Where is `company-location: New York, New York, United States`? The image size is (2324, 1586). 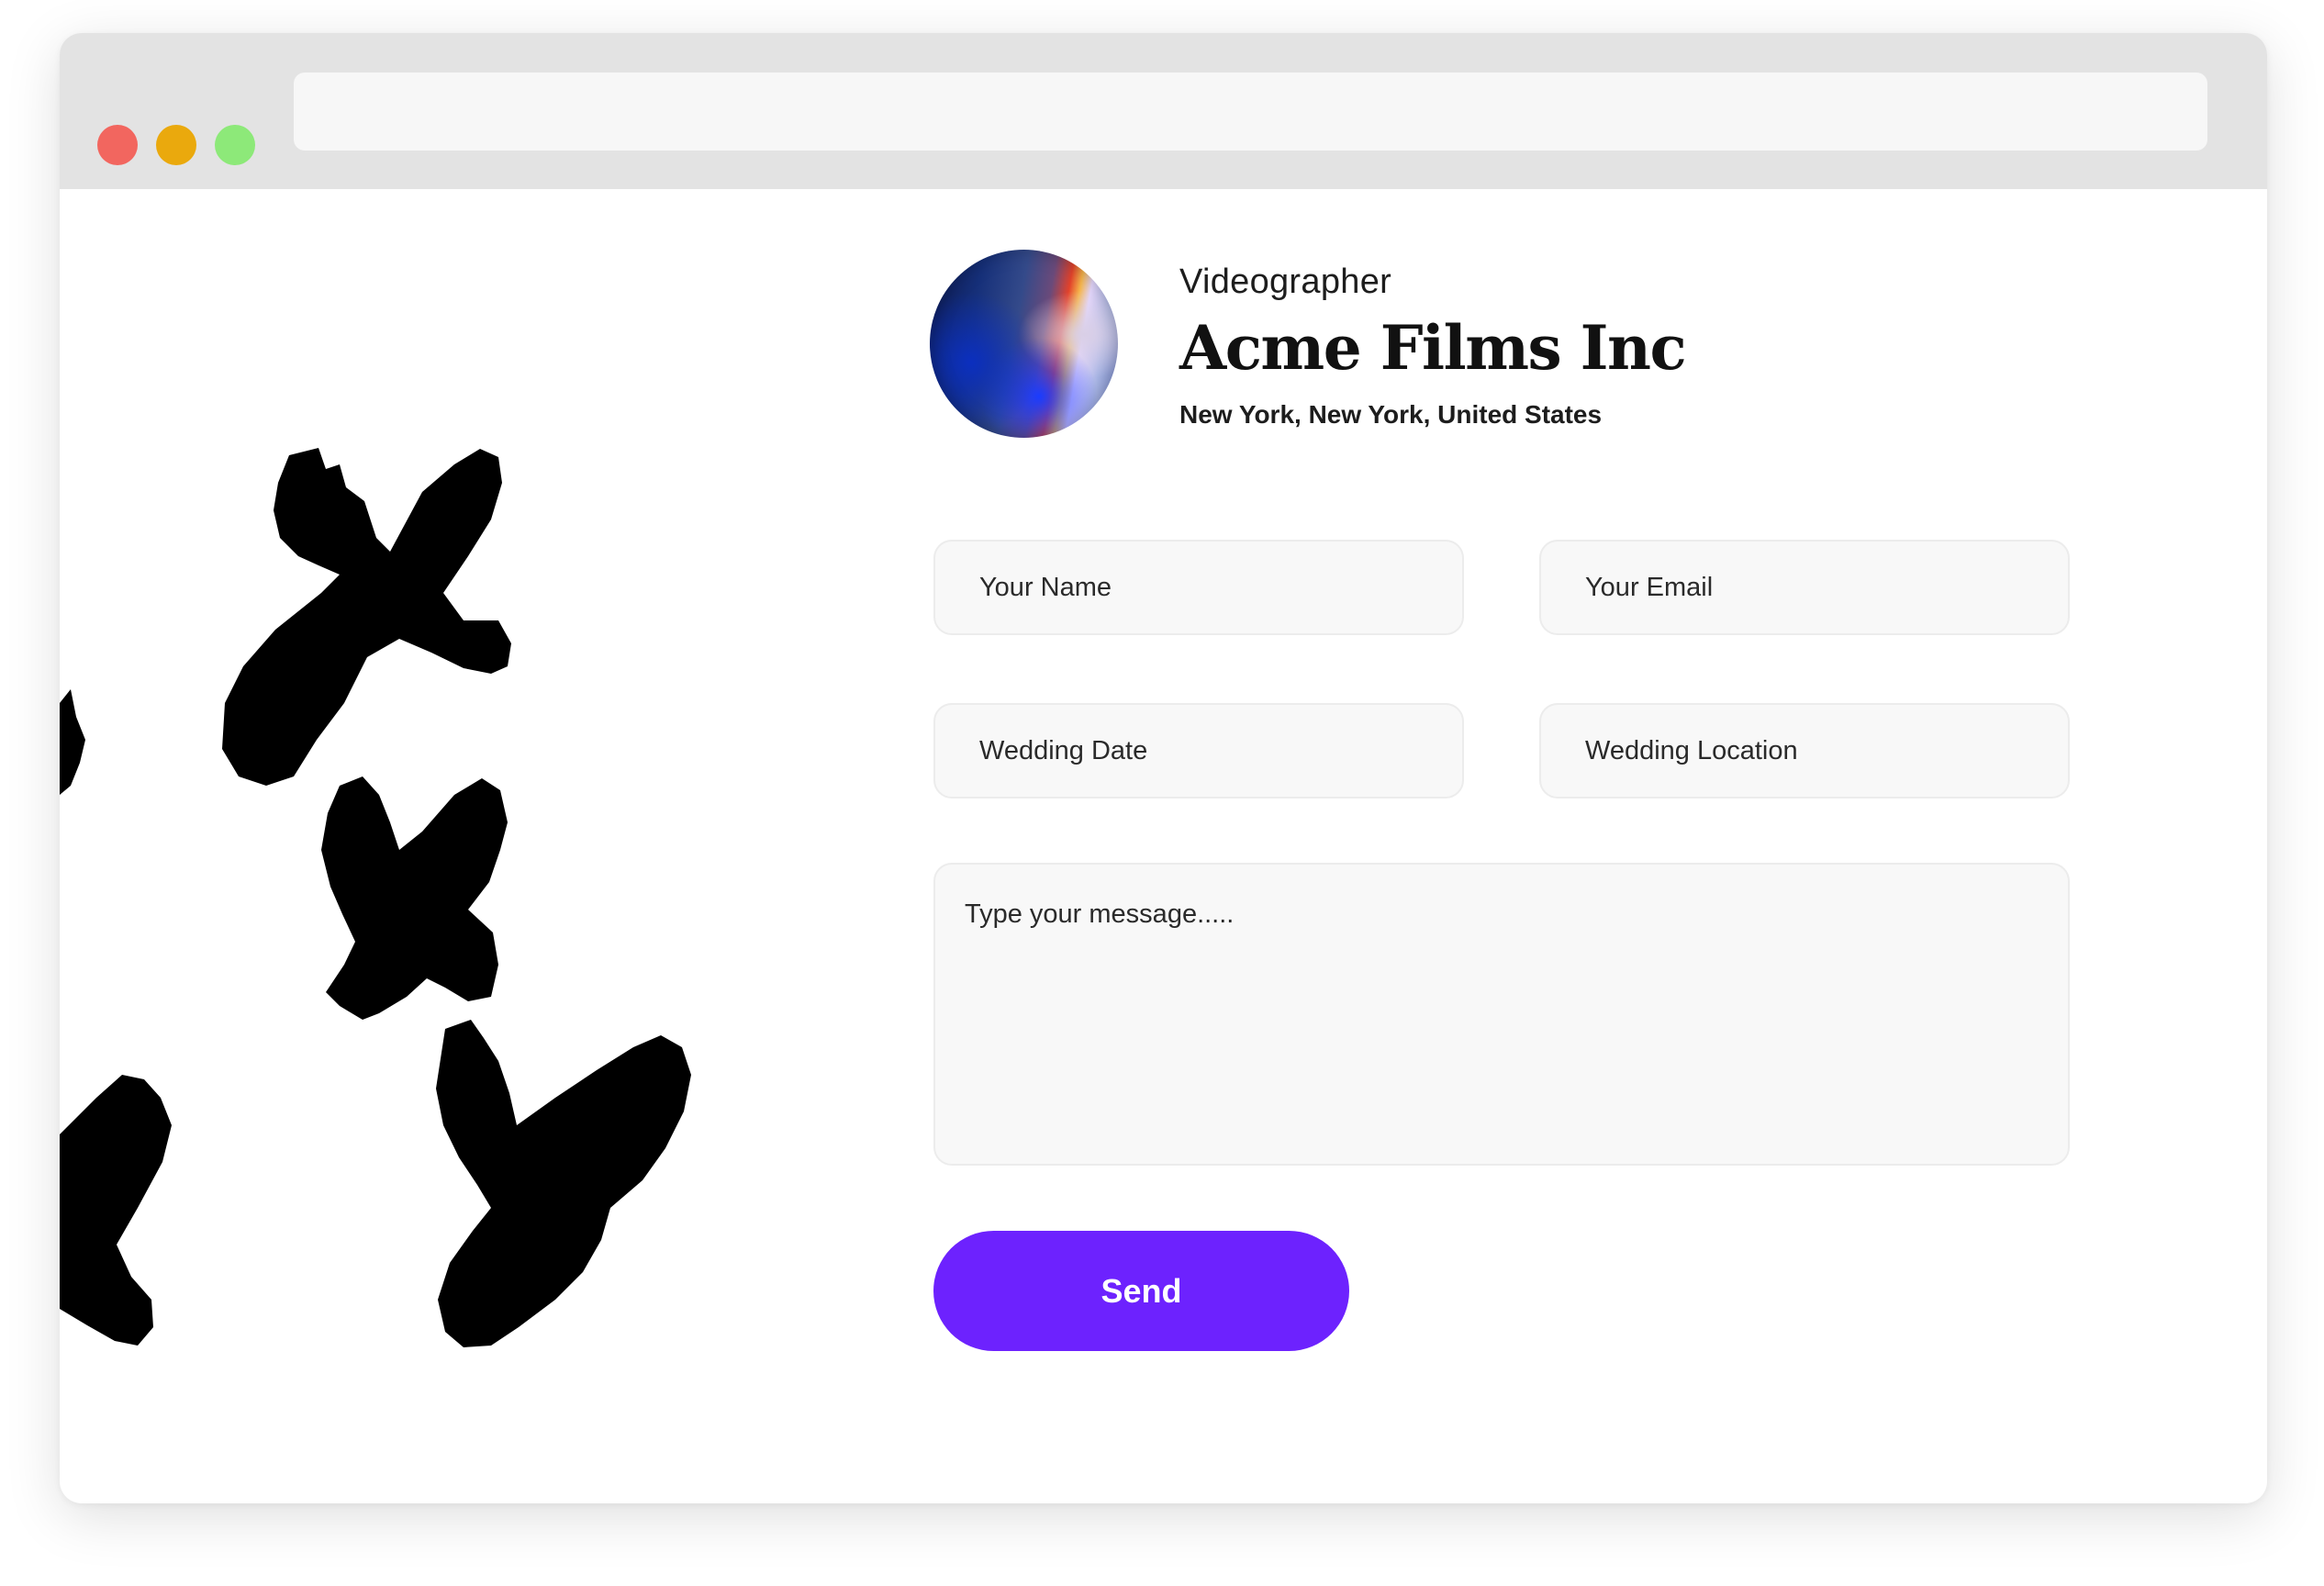 company-location: New York, New York, United States is located at coordinates (1391, 414).